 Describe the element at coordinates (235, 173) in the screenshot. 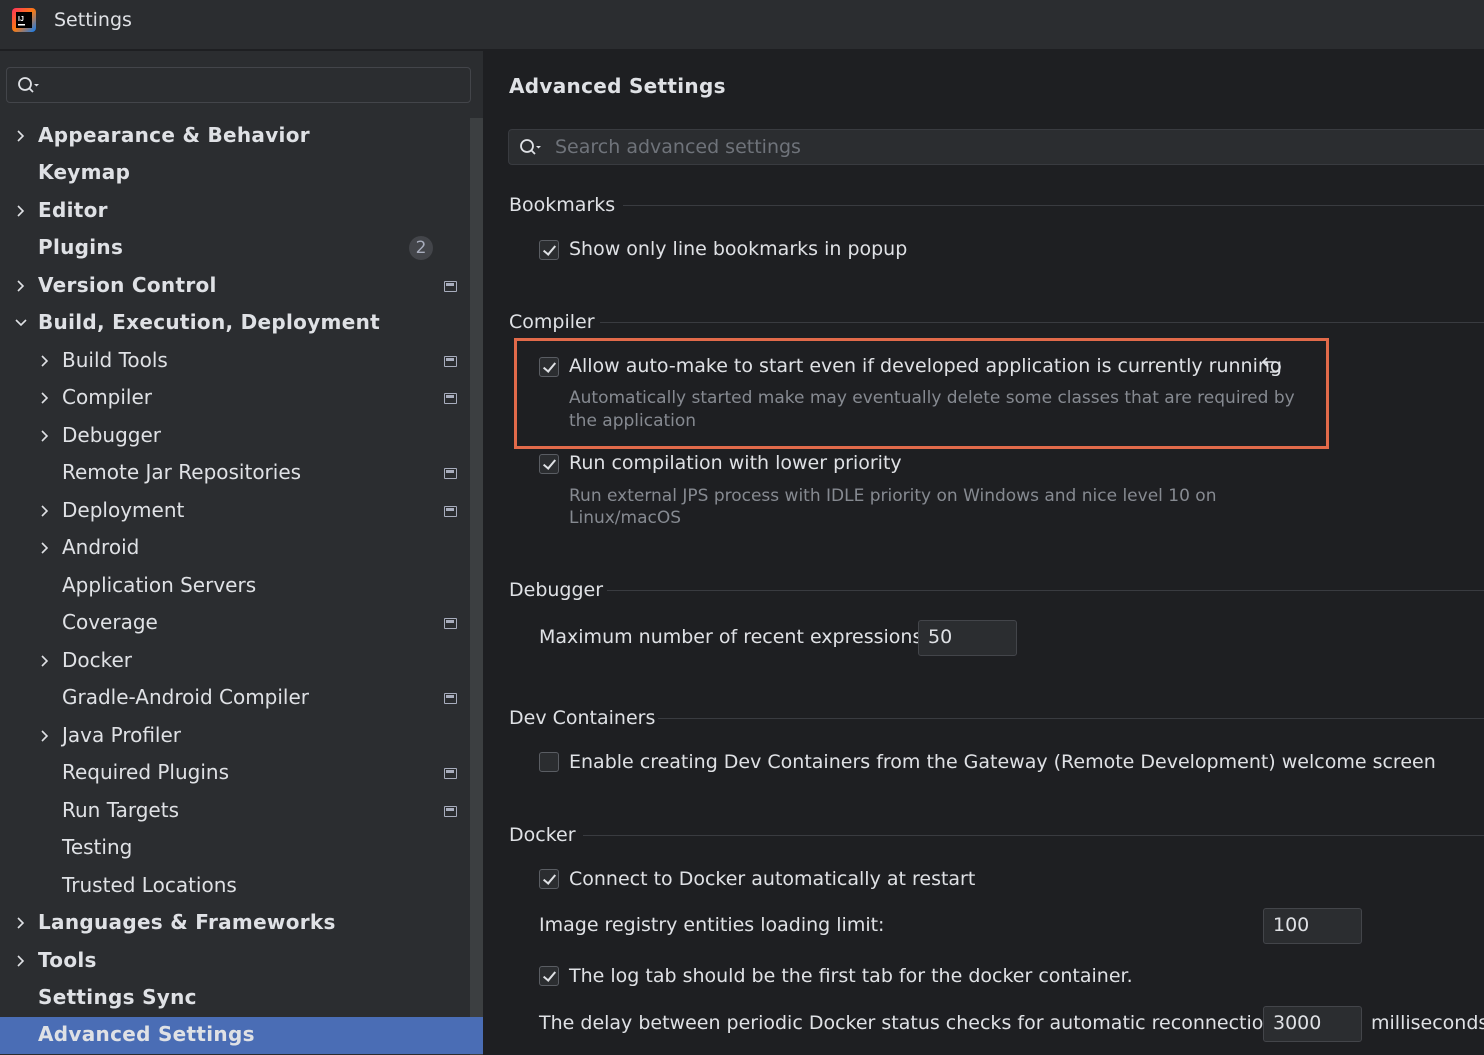

I see `sidebar-item-keymap: Keymap` at that location.